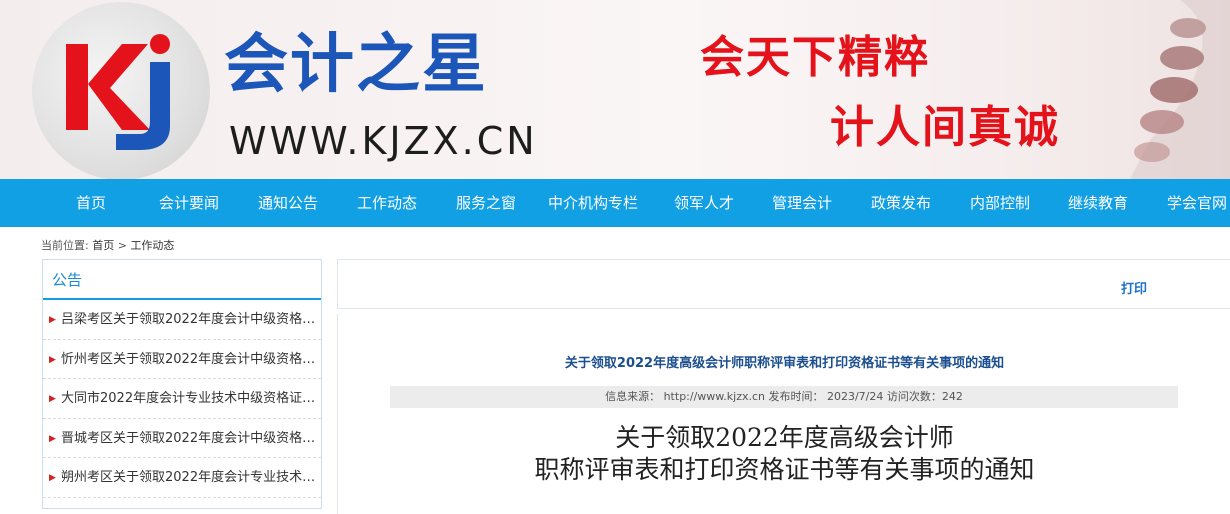 The height and width of the screenshot is (514, 1230). Describe the element at coordinates (191, 477) in the screenshot. I see `notice-item-text: 朔州考区关于领取2022年度会计专业技术中级资格证书的通知` at that location.